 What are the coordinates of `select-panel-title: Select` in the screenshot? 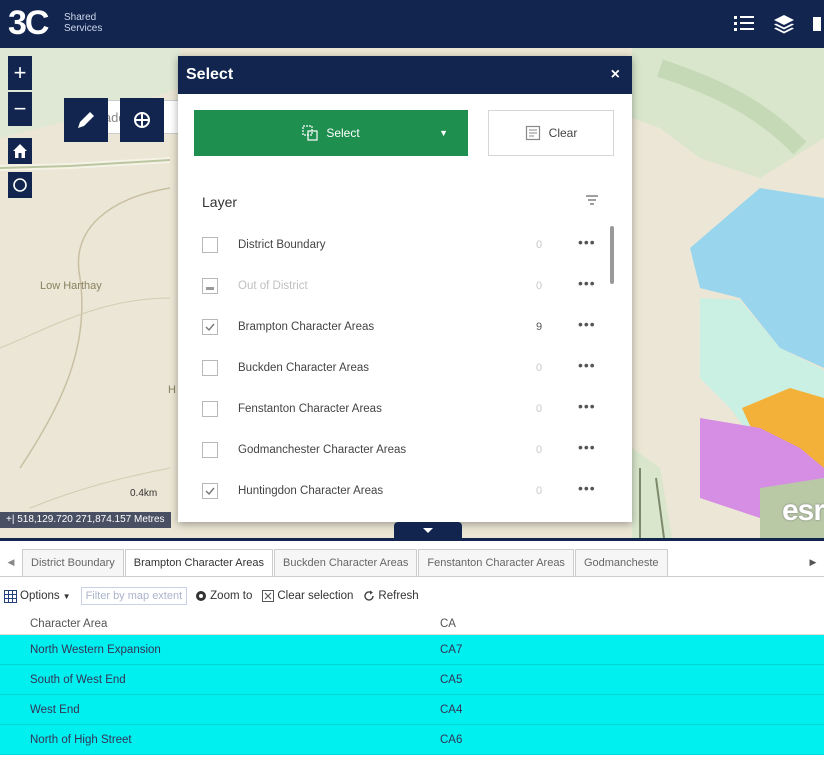 It's located at (210, 74).